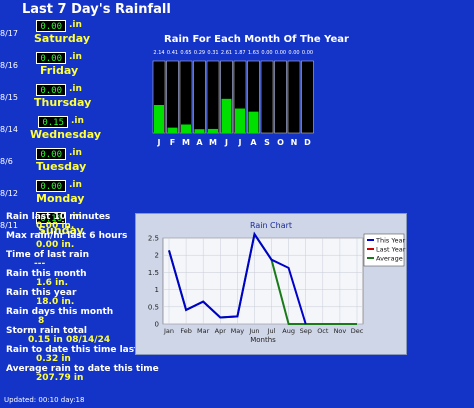  I want to click on day-date: 8/15, so click(9, 97).